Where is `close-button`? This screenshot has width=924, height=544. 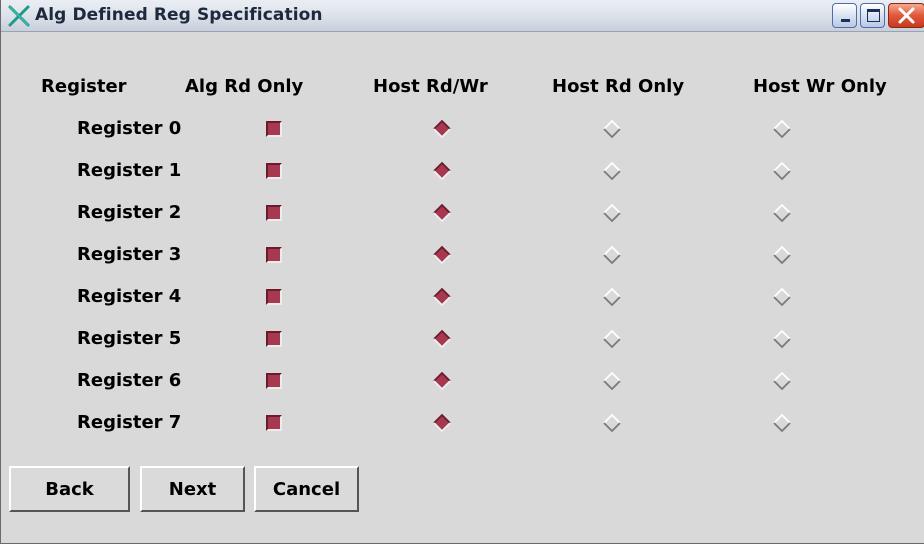 close-button is located at coordinates (906, 15).